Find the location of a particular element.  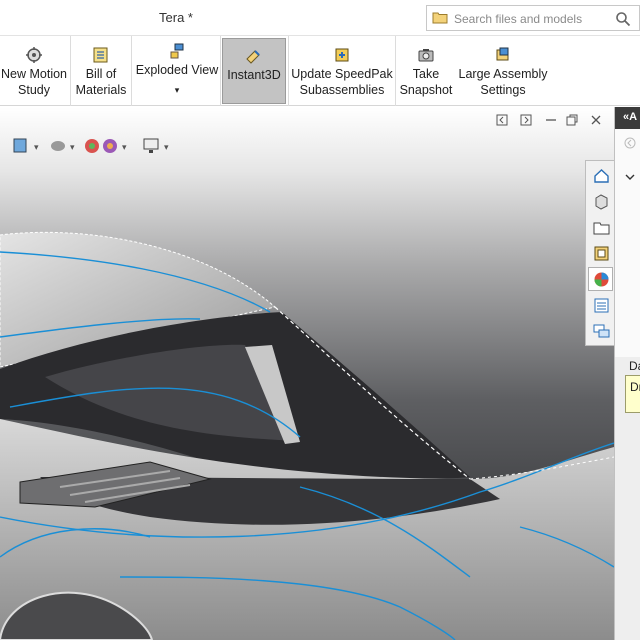

task-pane-tabs is located at coordinates (599, 253).